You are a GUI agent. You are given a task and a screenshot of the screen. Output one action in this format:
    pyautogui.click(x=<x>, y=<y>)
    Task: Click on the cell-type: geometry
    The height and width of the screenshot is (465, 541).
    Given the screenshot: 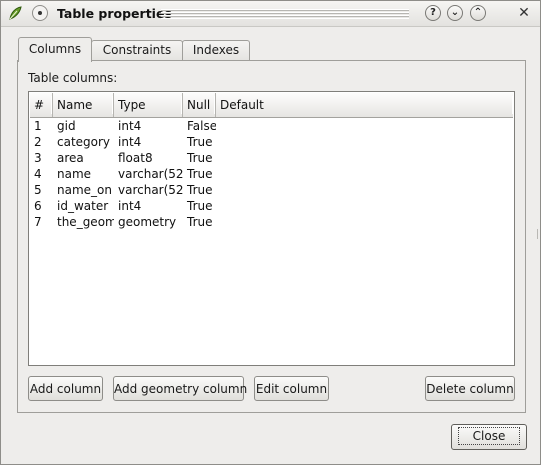 What is the action you would take?
    pyautogui.click(x=147, y=222)
    